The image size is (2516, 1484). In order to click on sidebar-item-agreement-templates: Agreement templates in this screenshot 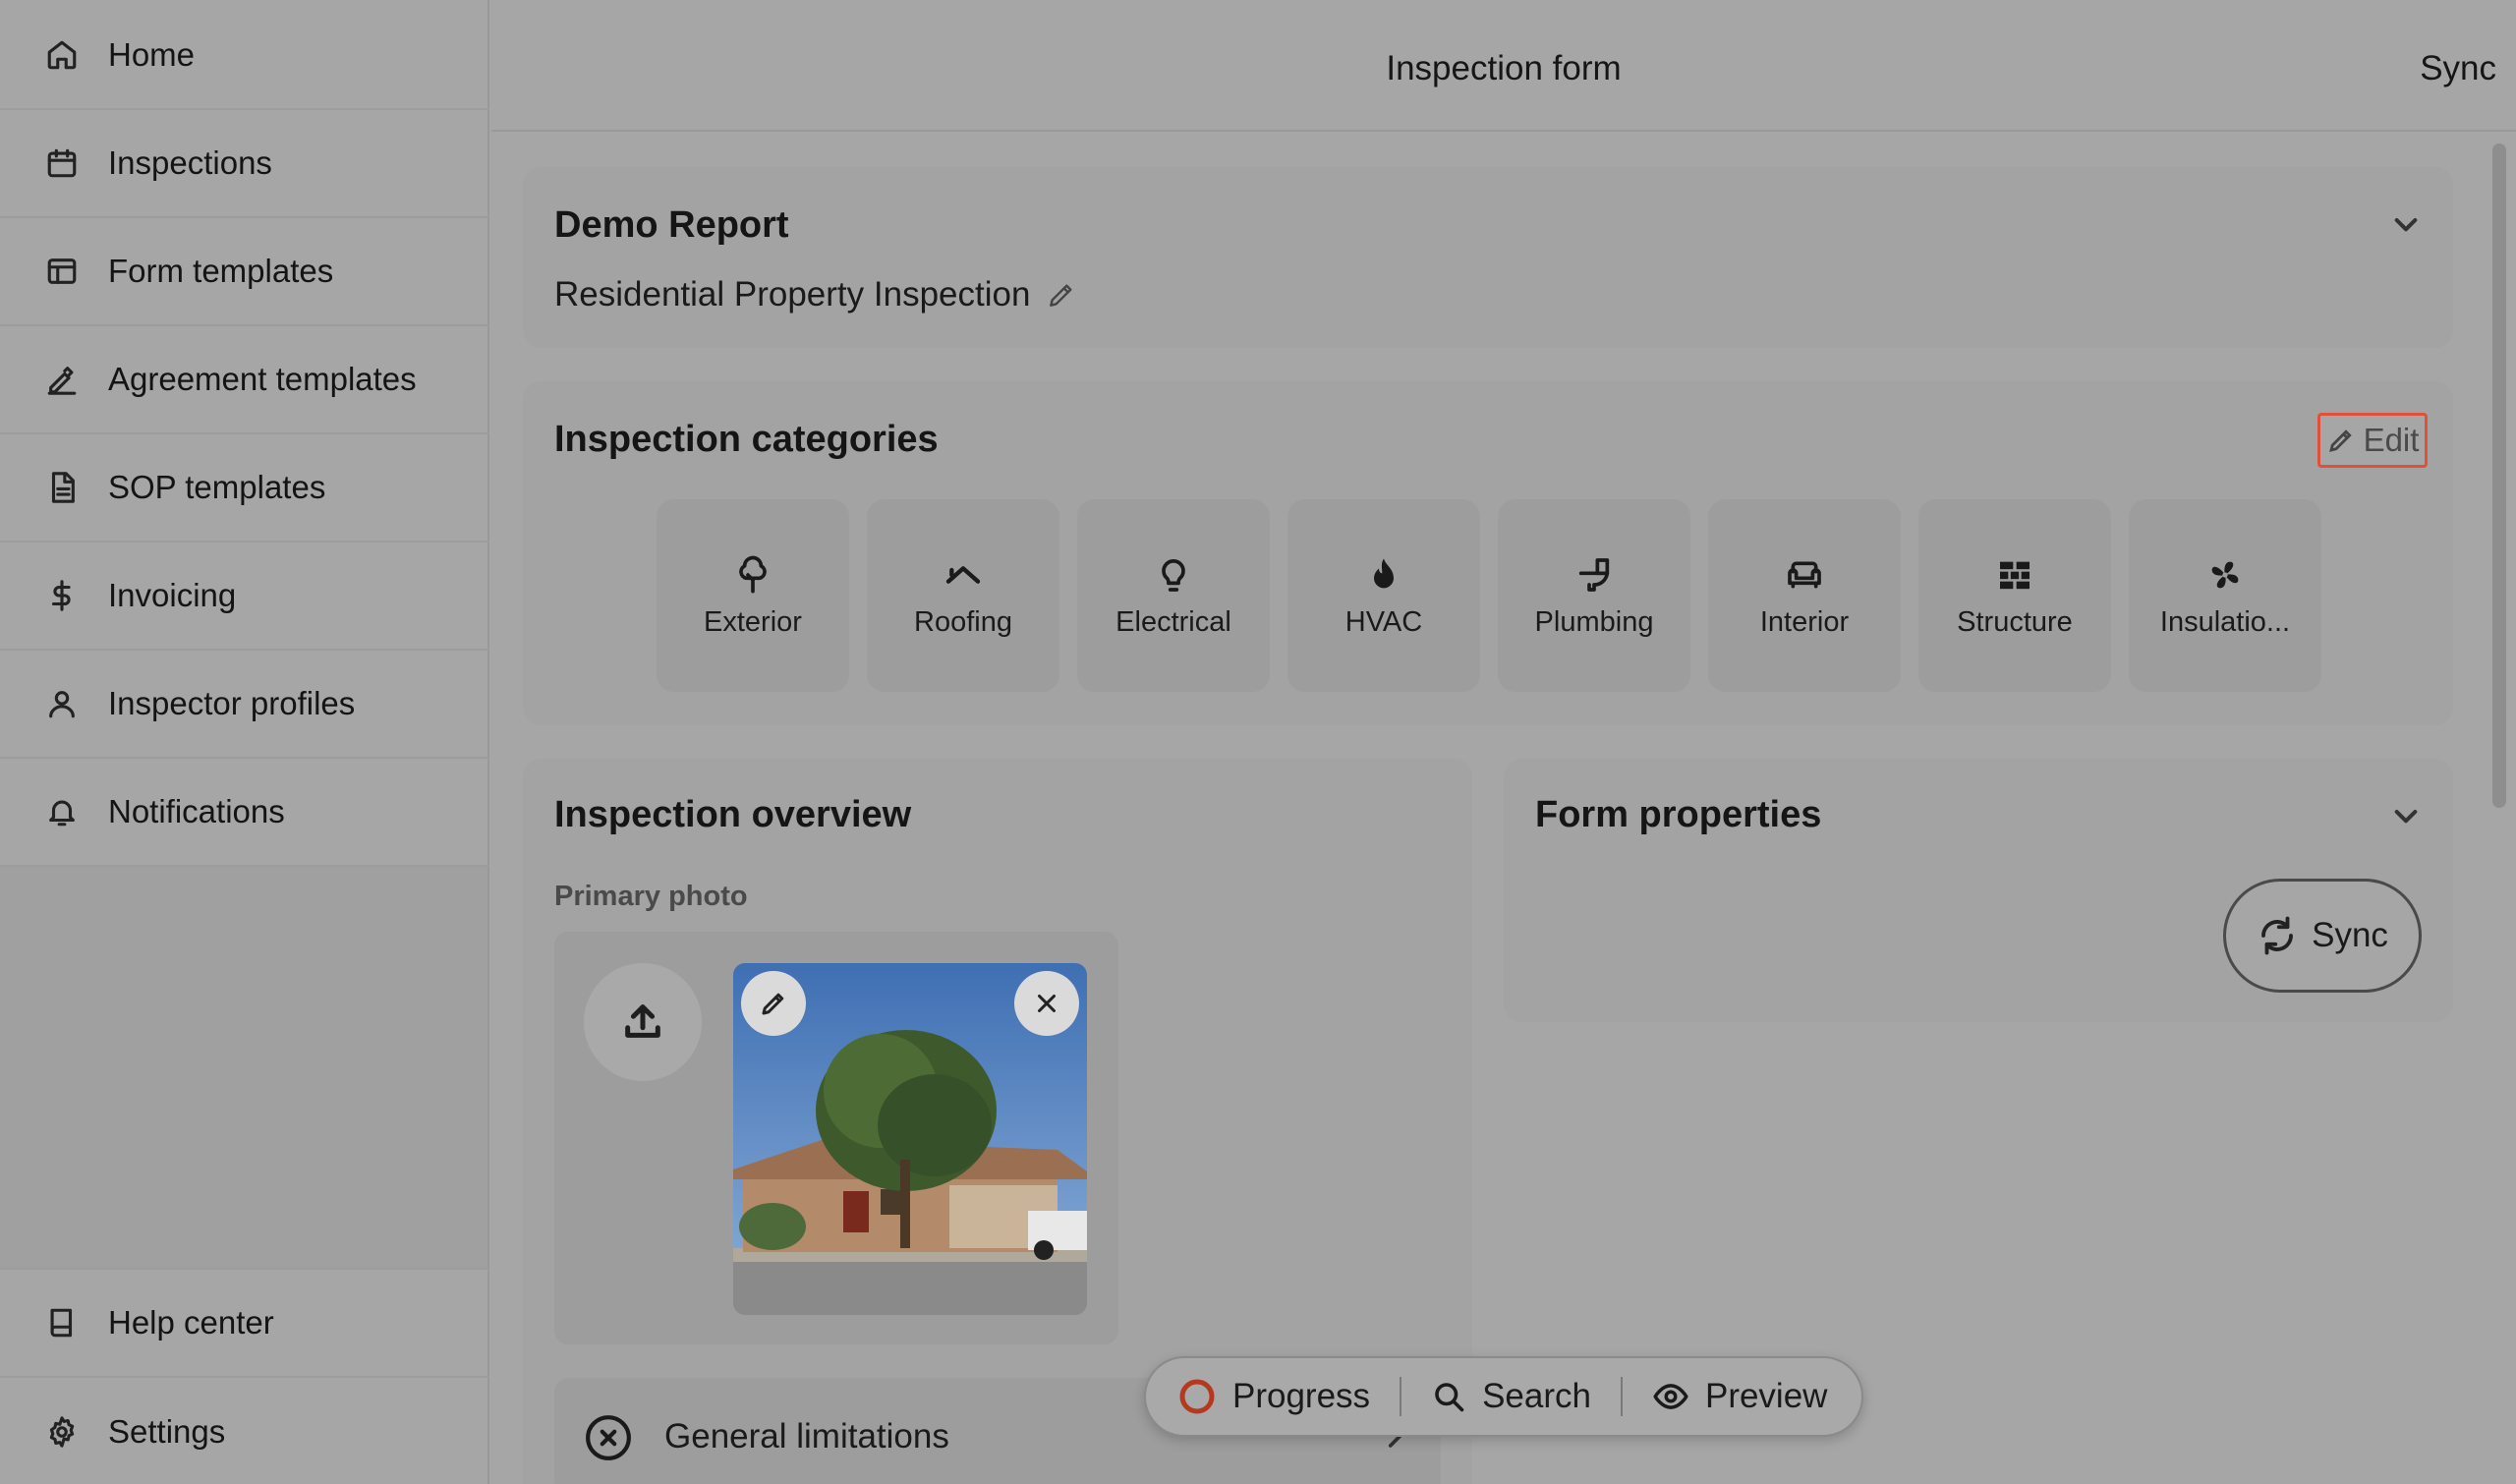, I will do `click(244, 380)`.